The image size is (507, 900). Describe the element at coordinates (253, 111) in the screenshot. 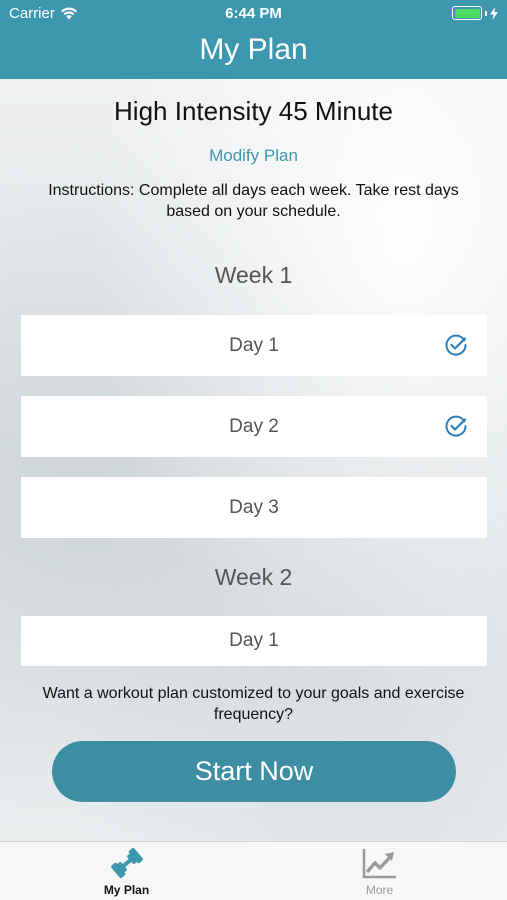

I see `plan-title: High Intensity 45 Minute` at that location.